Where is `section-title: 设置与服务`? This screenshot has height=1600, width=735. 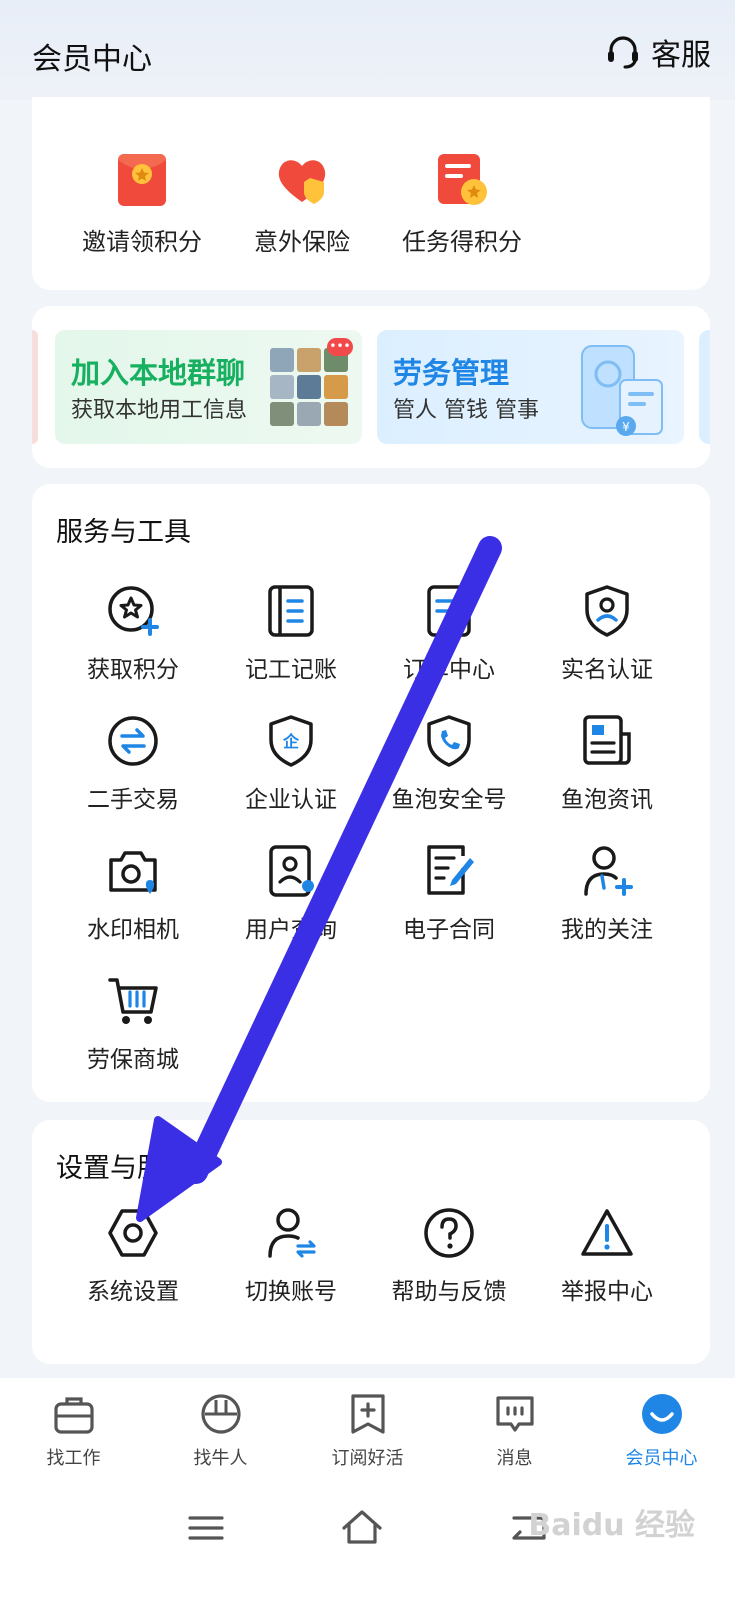
section-title: 设置与服务 is located at coordinates (123, 1168).